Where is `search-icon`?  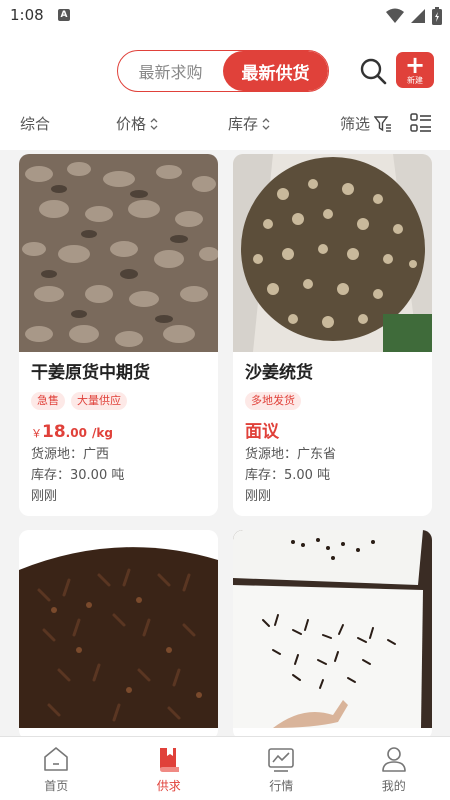 search-icon is located at coordinates (373, 71).